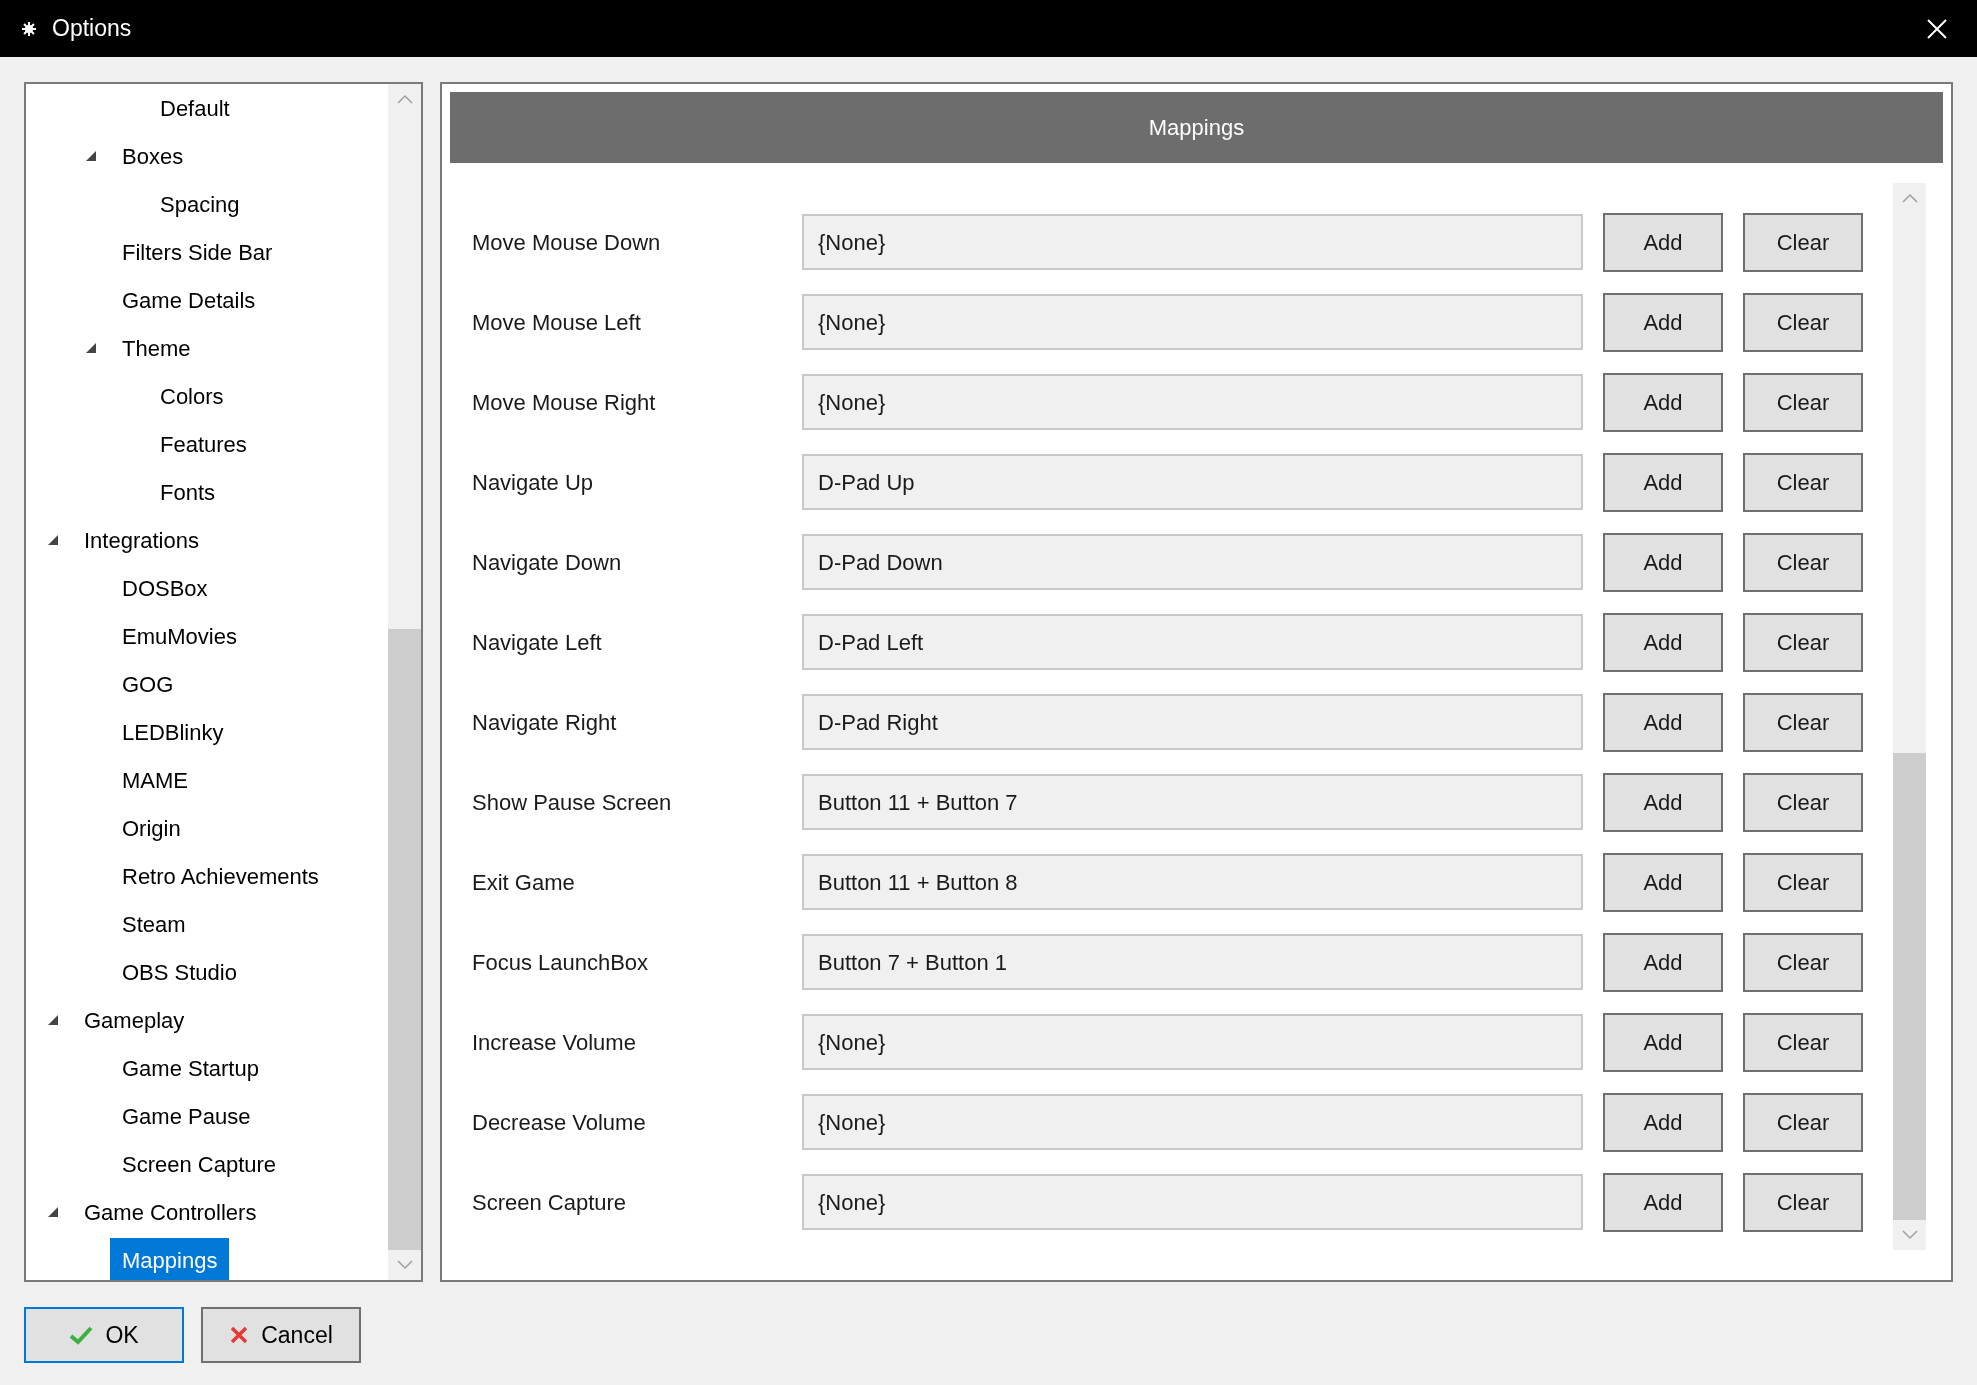 This screenshot has width=1977, height=1385. What do you see at coordinates (1192, 562) in the screenshot?
I see `mapping-field: D-Pad Down` at bounding box center [1192, 562].